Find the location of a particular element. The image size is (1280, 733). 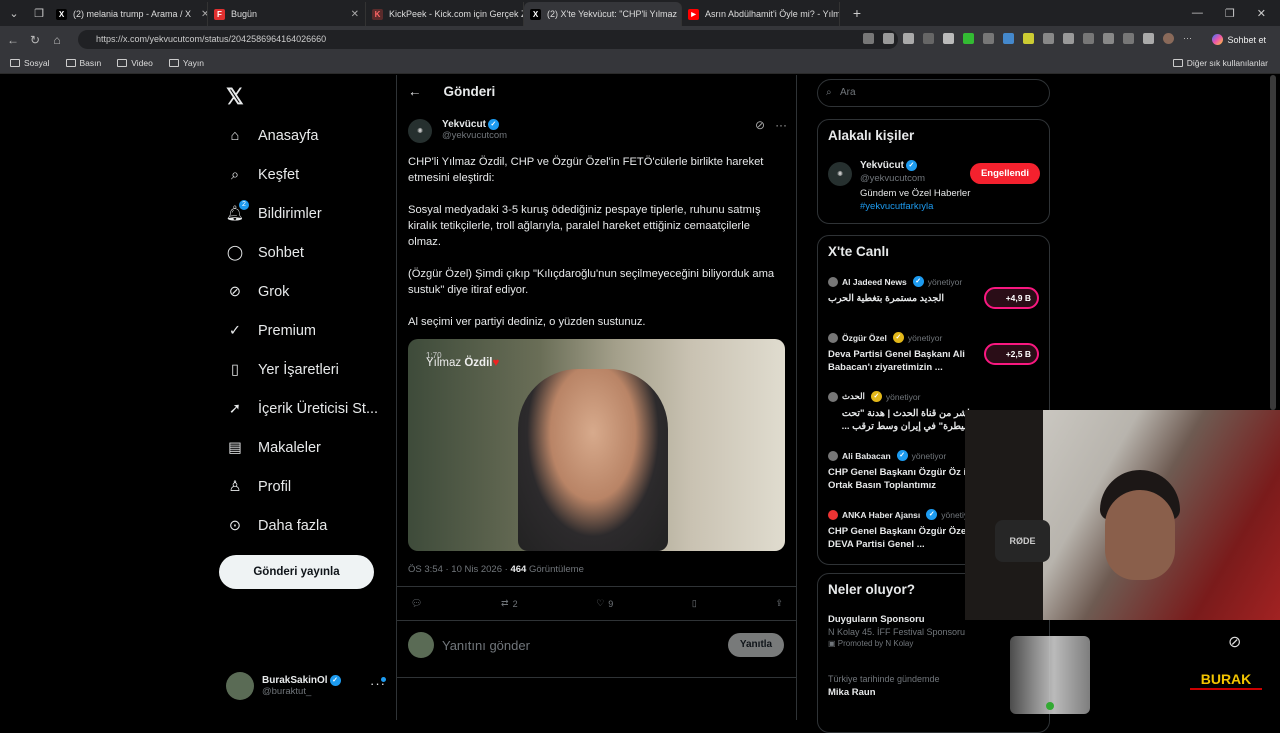

author-avatar: ✺ is located at coordinates (420, 131).